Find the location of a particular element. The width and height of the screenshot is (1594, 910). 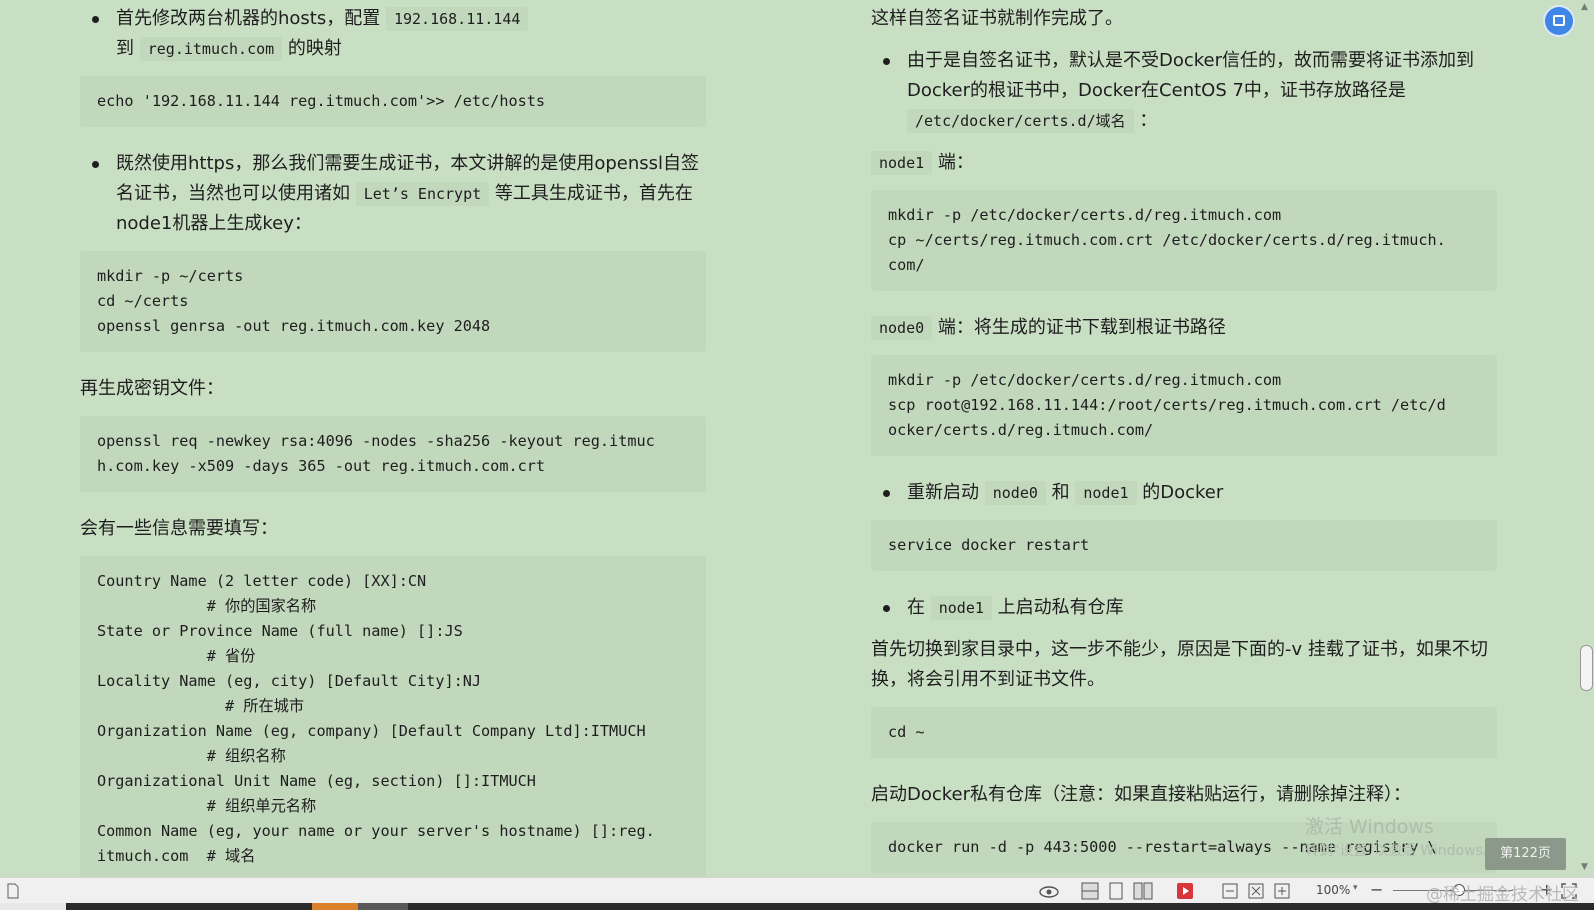

text: 端： is located at coordinates (955, 162).